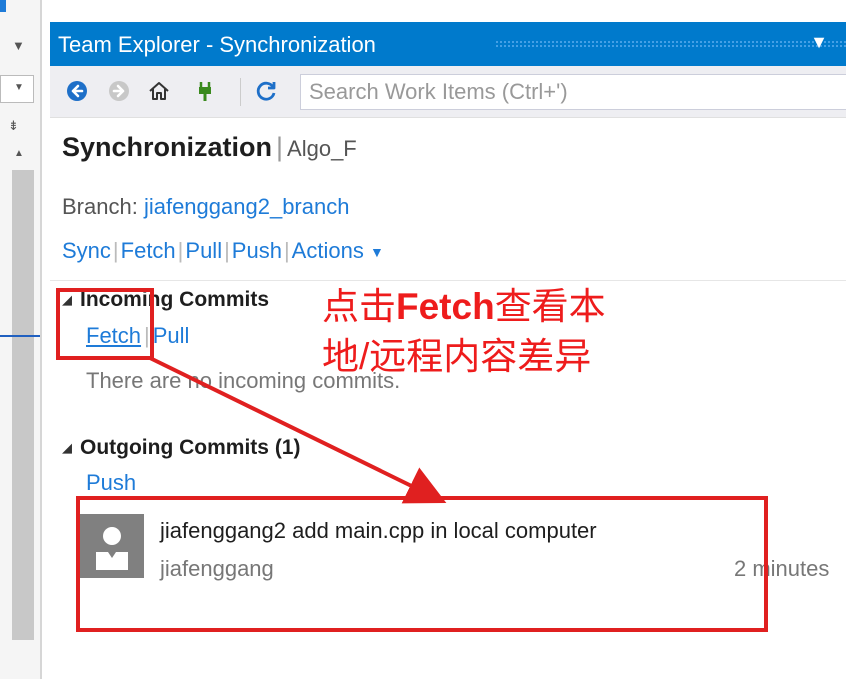 This screenshot has height=679, width=846. Describe the element at coordinates (3, 6) in the screenshot. I see `left-accent-bar` at that location.